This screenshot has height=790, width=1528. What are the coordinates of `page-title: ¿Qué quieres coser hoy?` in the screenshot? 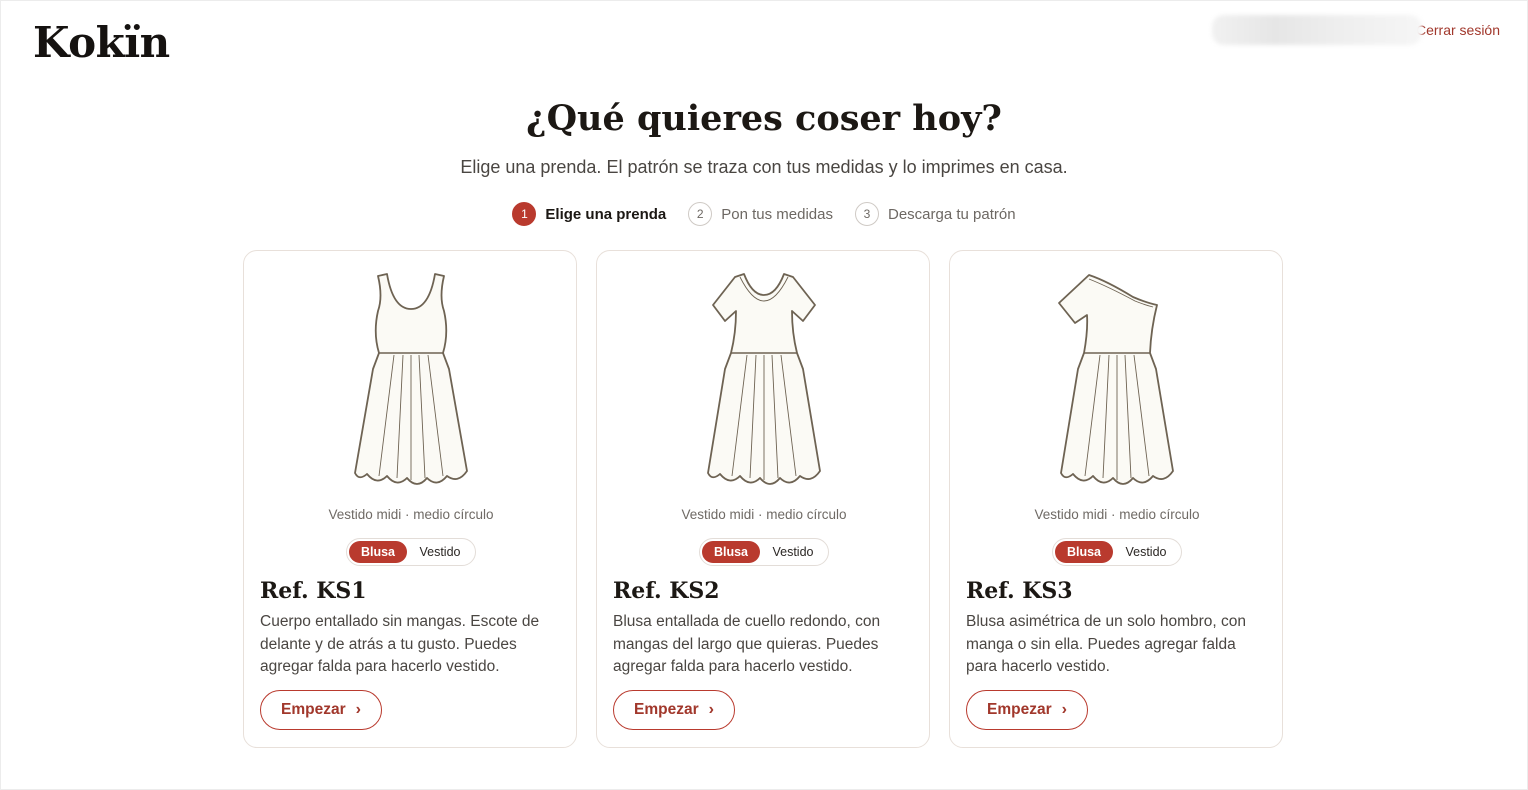 It's located at (764, 118).